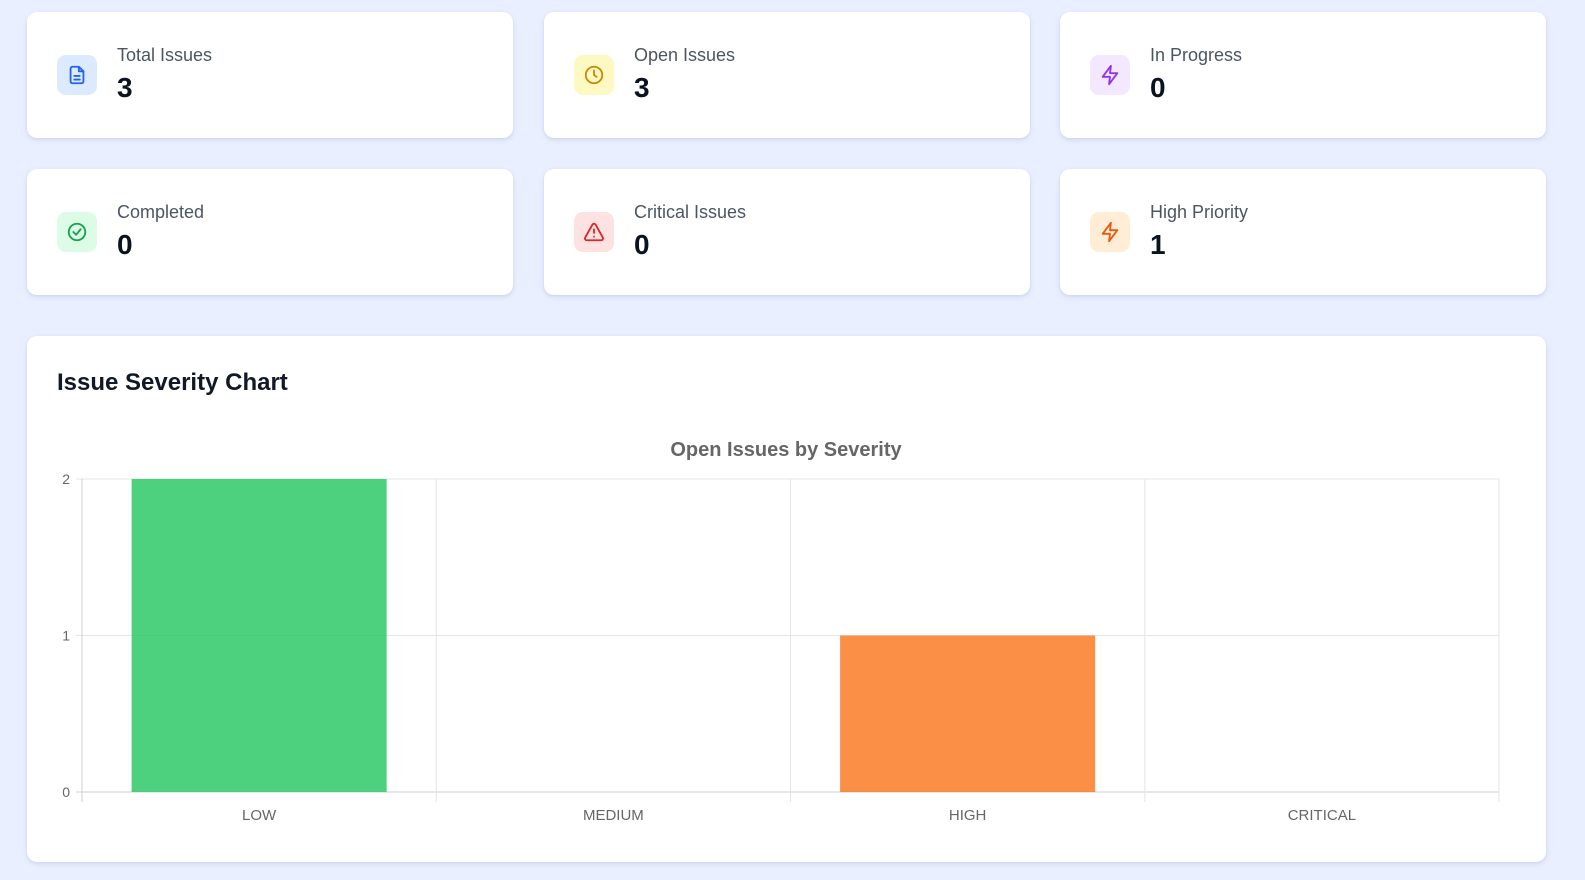 The height and width of the screenshot is (880, 1585). Describe the element at coordinates (787, 75) in the screenshot. I see `stat-card-open-issues: Open Issues 3` at that location.